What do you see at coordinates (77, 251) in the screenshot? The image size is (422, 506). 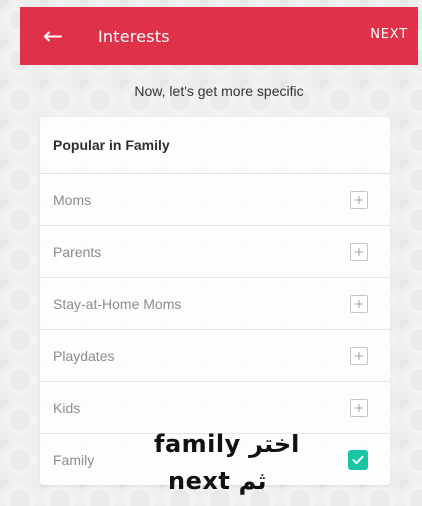 I see `interest-label: Parents` at bounding box center [77, 251].